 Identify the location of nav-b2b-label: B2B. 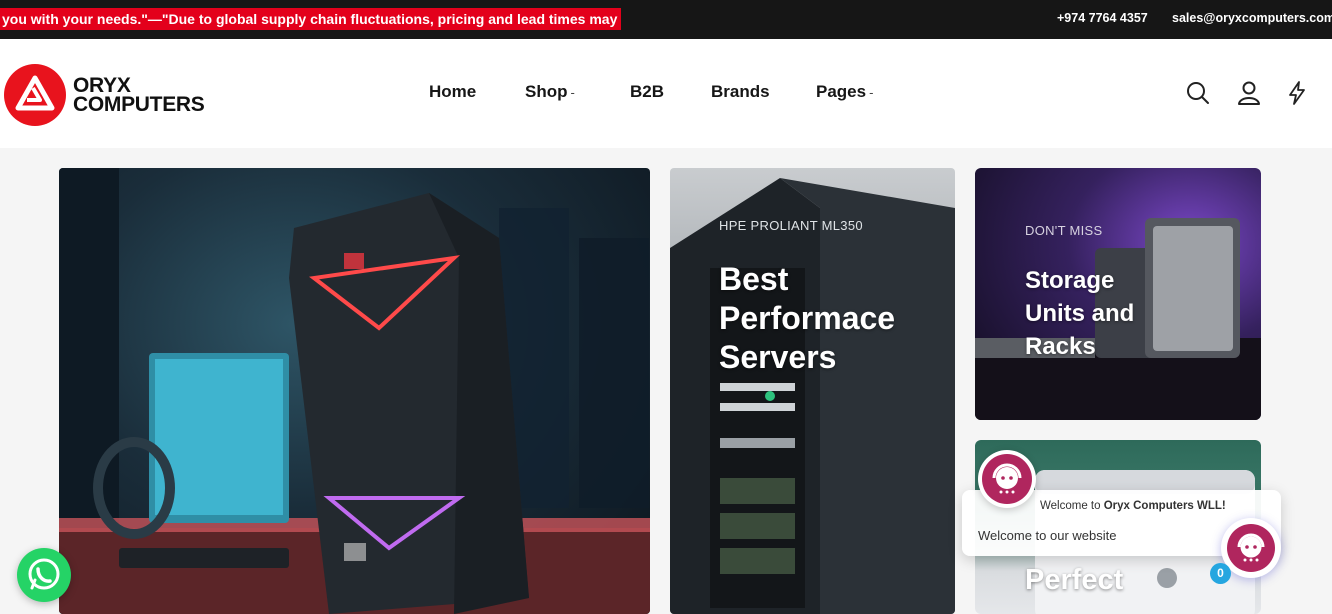
(647, 91).